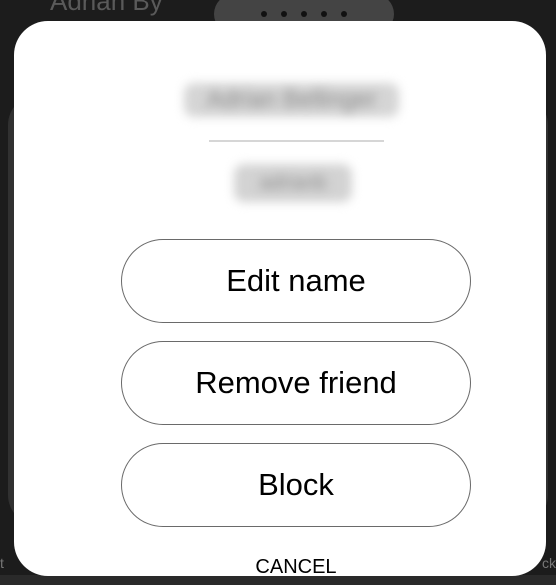  I want to click on edit-name-button: Edit name, so click(296, 281).